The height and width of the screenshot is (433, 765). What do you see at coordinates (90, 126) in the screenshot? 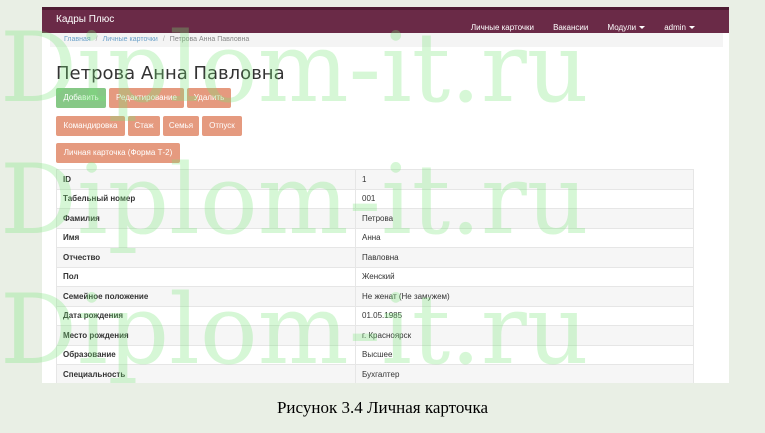
I see `business-trip-button: Командировка` at bounding box center [90, 126].